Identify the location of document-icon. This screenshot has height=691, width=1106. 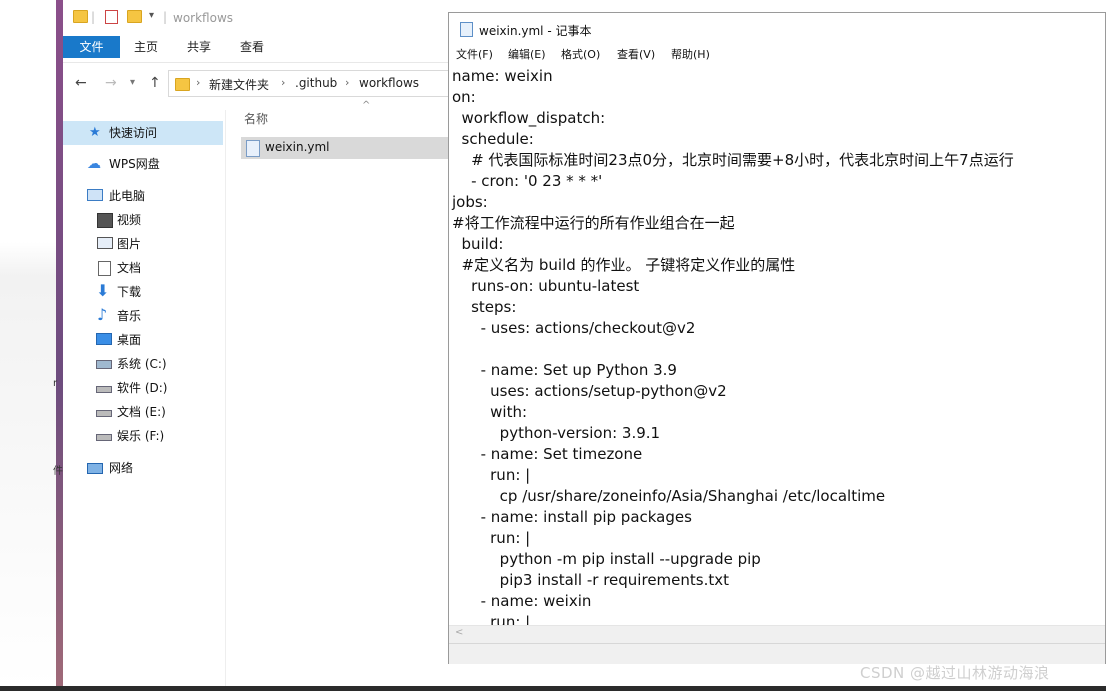
(104, 268).